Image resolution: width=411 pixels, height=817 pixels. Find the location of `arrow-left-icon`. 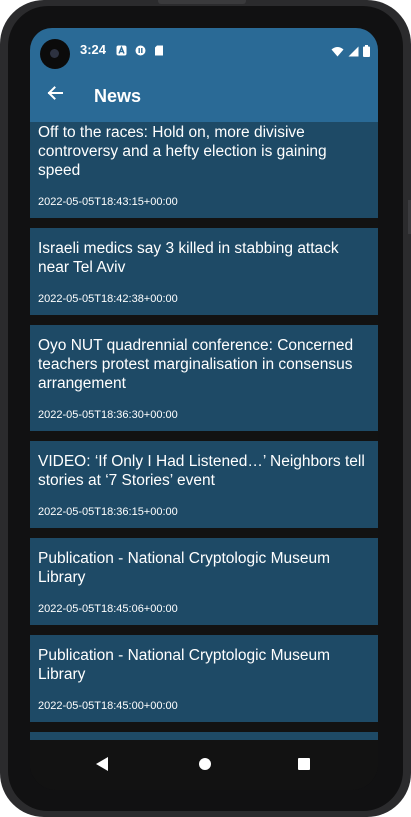

arrow-left-icon is located at coordinates (55, 95).